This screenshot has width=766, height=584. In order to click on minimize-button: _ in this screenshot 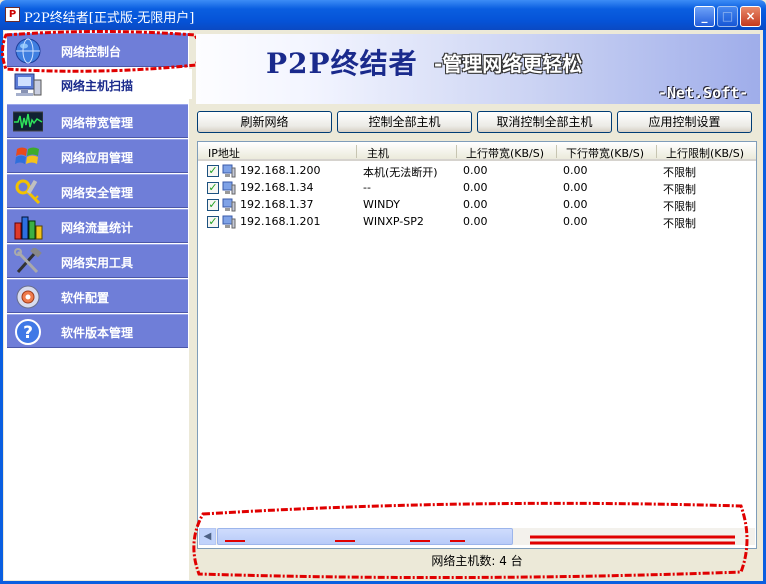, I will do `click(704, 16)`.